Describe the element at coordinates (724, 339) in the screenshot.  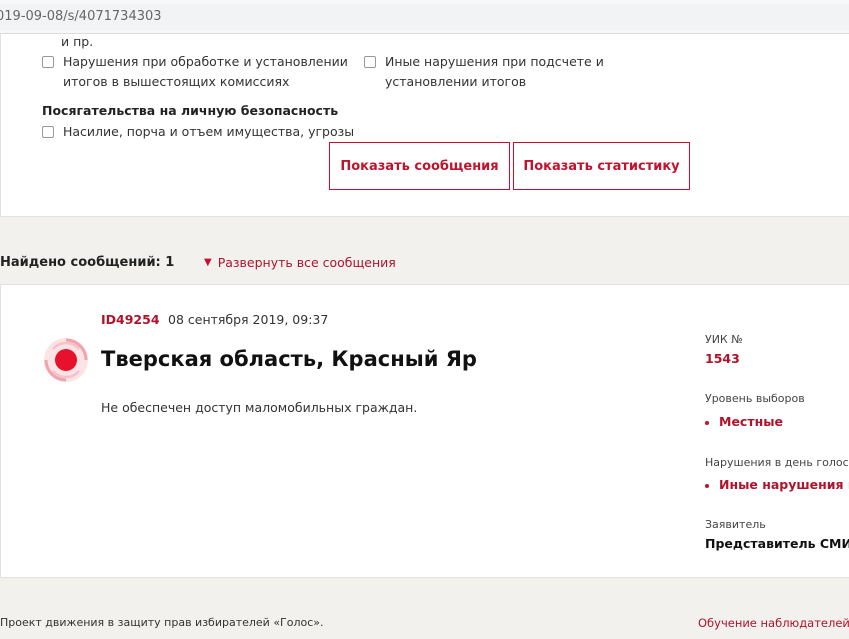
I see `uik-label: УИК №` at that location.